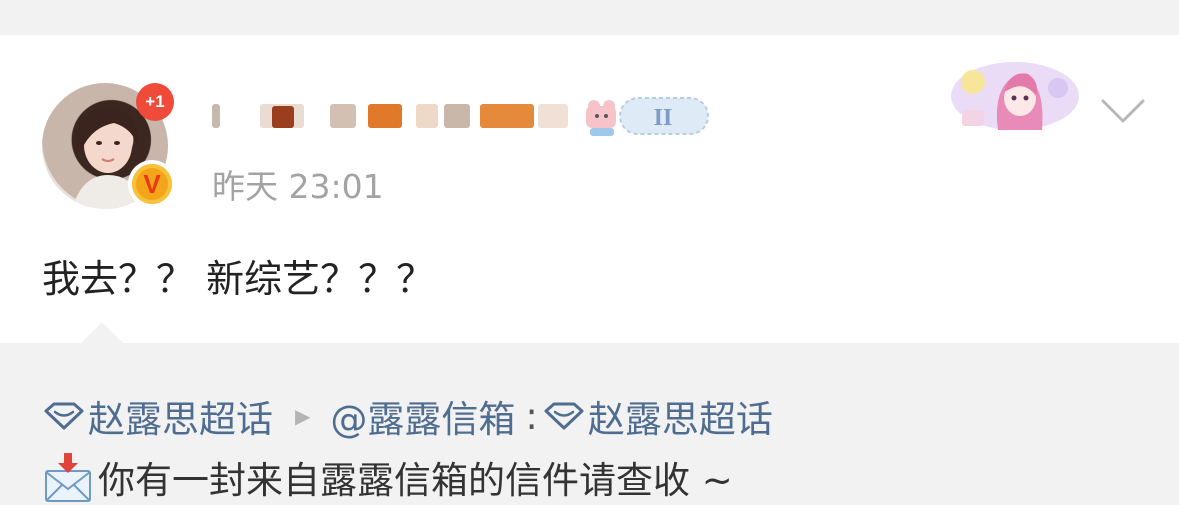 Image resolution: width=1179 pixels, height=505 pixels. What do you see at coordinates (238, 279) in the screenshot?
I see `post-content: 我去？？ 新综艺？？？` at bounding box center [238, 279].